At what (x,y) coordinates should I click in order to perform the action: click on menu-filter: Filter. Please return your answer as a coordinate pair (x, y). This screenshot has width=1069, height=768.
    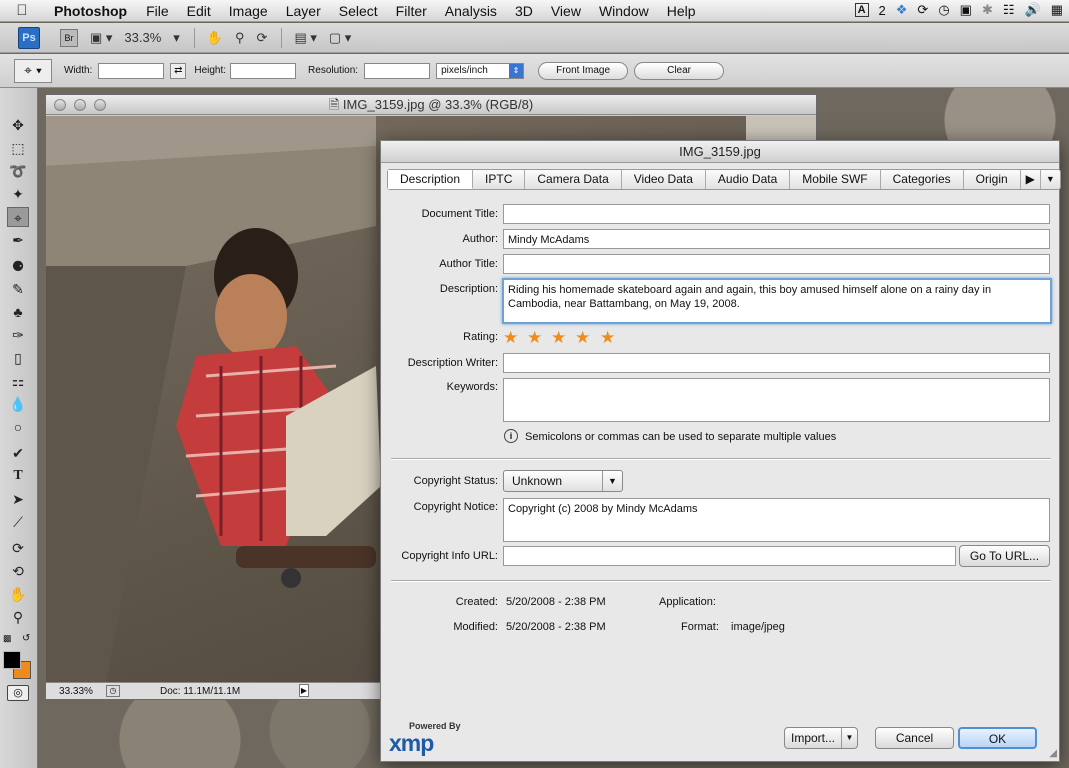
    Looking at the image, I should click on (411, 11).